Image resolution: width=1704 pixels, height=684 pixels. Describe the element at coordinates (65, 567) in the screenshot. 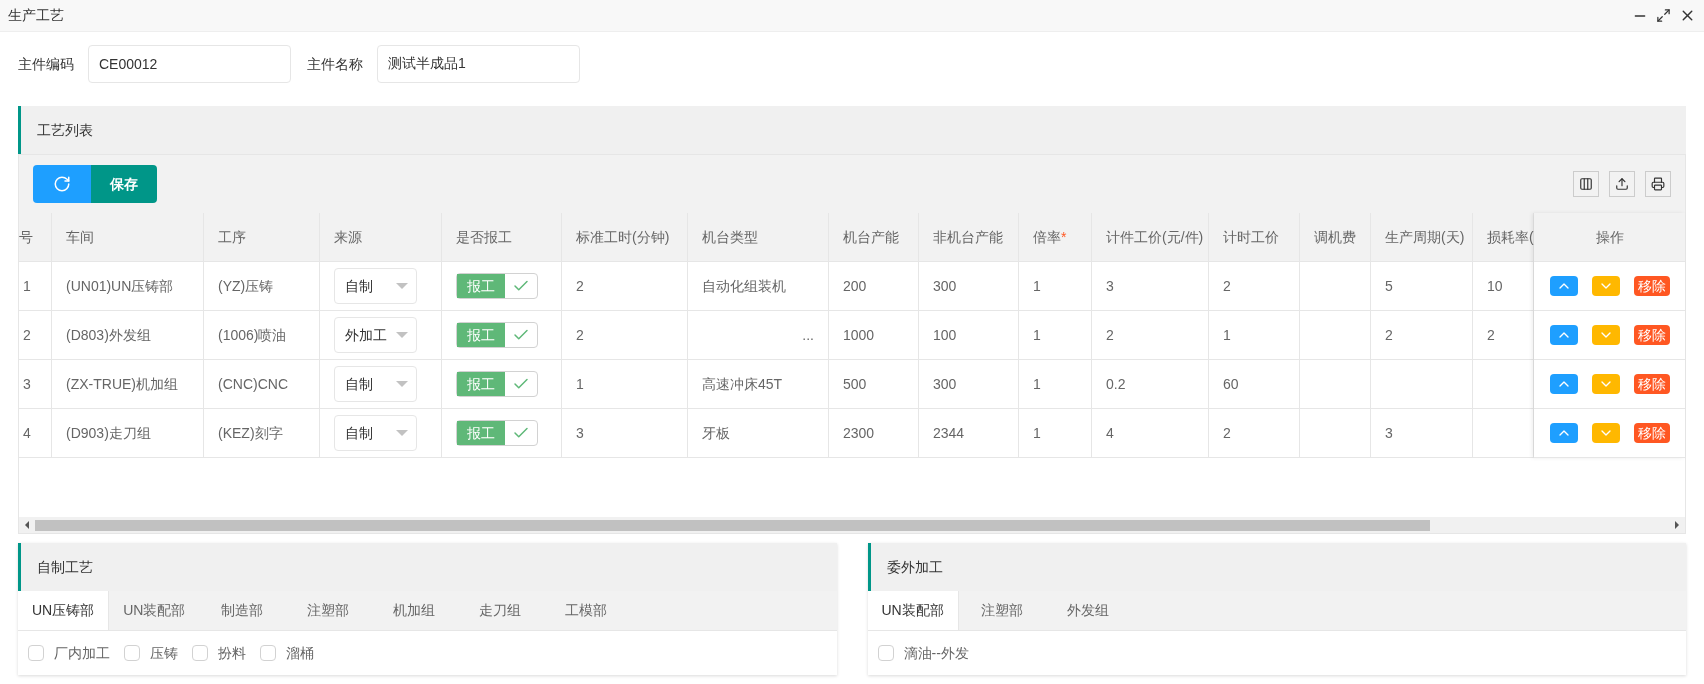

I see `panel-title: 自制工艺` at that location.